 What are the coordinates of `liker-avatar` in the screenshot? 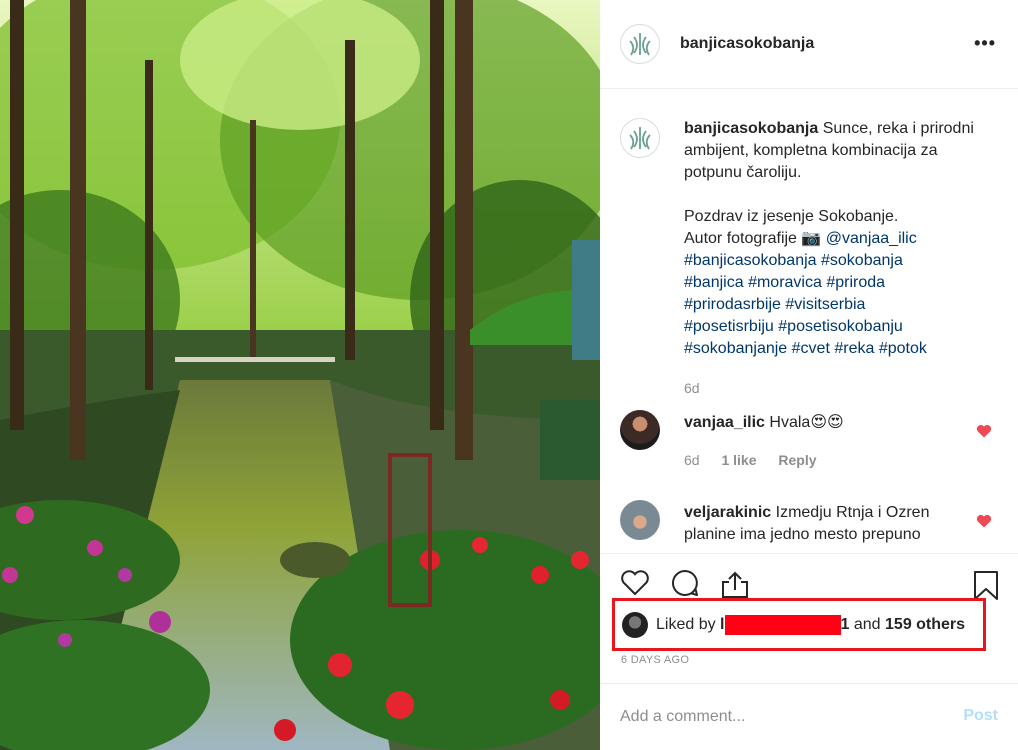 It's located at (635, 625).